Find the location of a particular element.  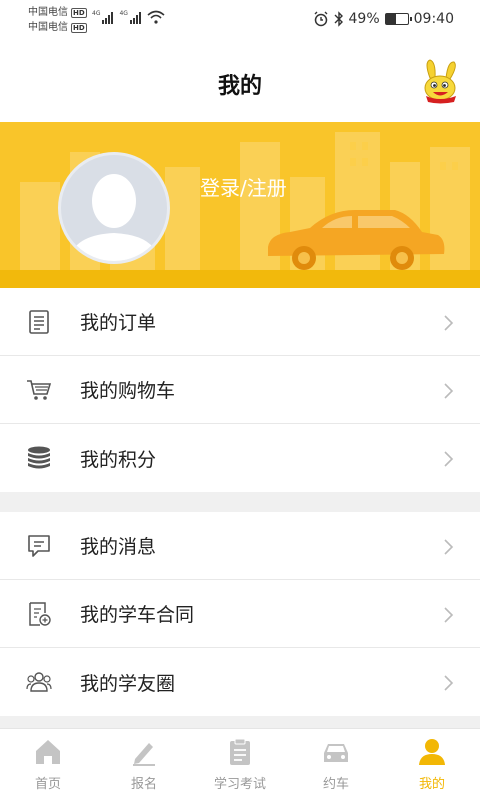

menu-item-label: 我的消息 is located at coordinates (118, 547).